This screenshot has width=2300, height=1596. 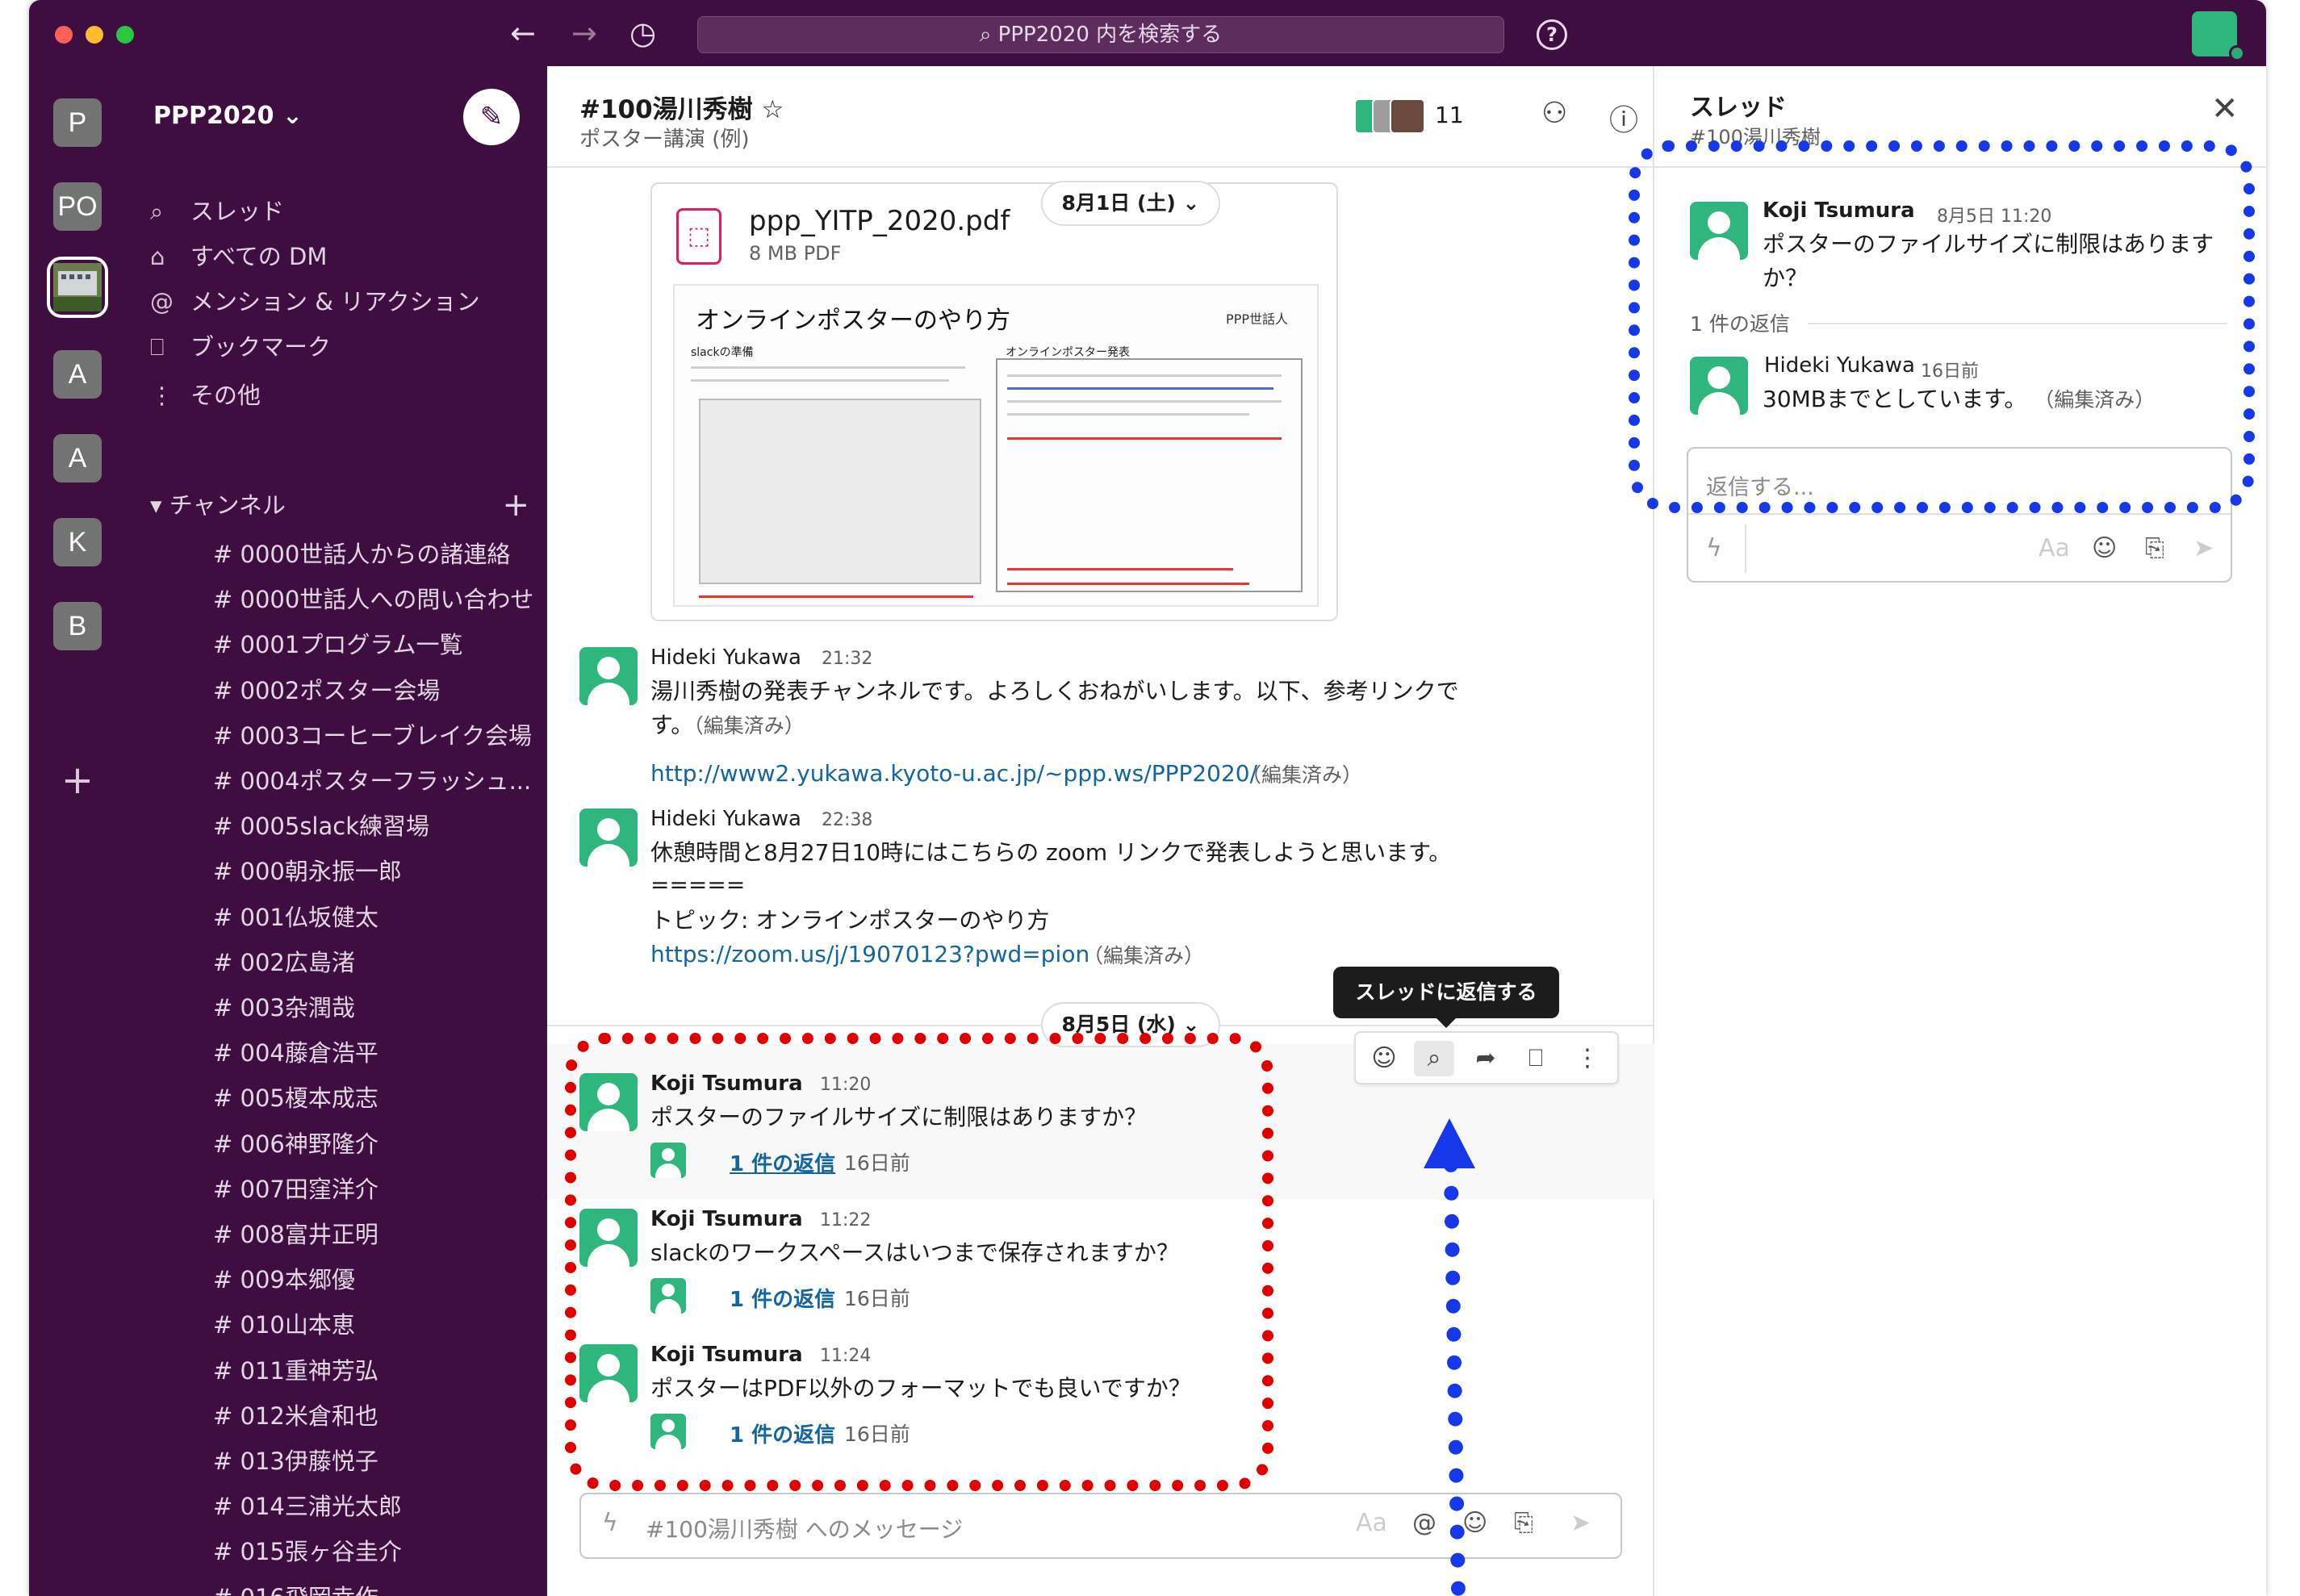 What do you see at coordinates (125, 35) in the screenshot?
I see `zoom-window-button` at bounding box center [125, 35].